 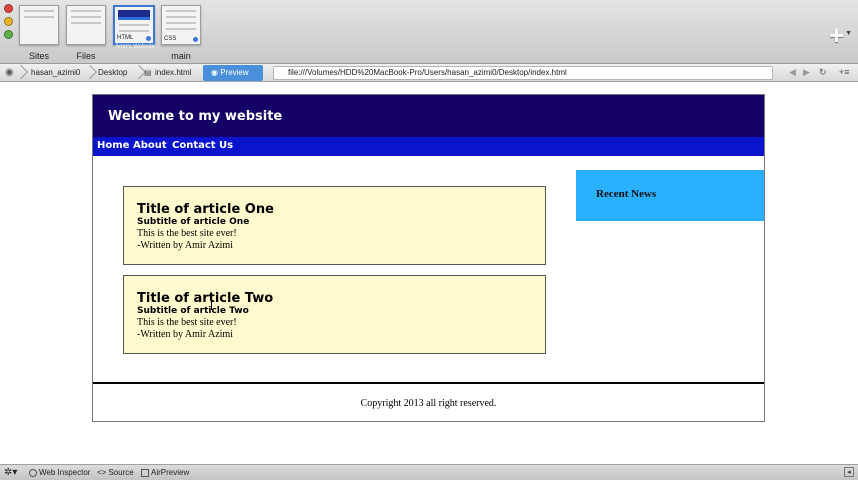 I want to click on site-footer: Copyright 2013 all right reserved., so click(x=428, y=401).